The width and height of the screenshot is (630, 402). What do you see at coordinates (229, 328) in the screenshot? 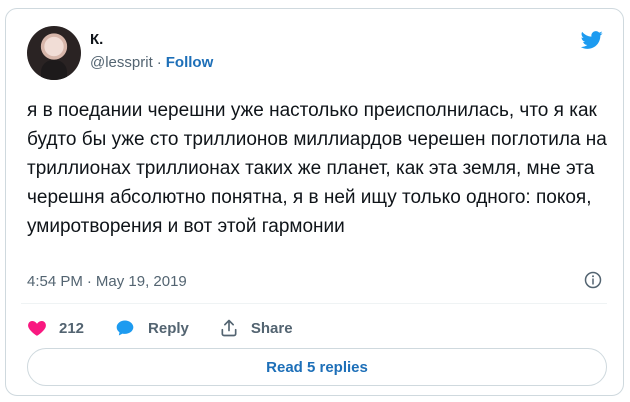
I see `share-icon` at bounding box center [229, 328].